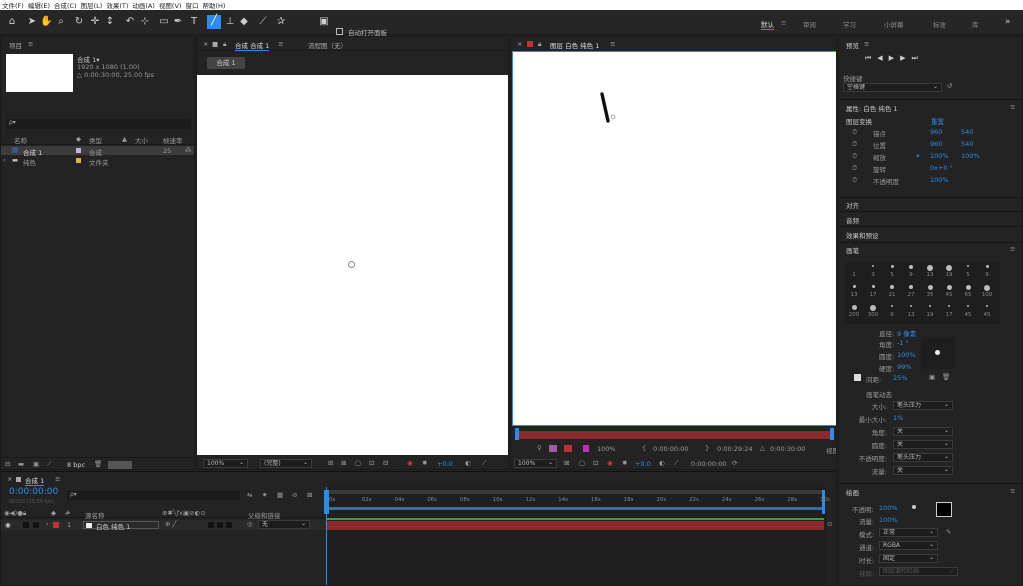 This screenshot has height=586, width=1023. Describe the element at coordinates (33, 492) in the screenshot. I see `timecode: 0:00:00:00` at that location.